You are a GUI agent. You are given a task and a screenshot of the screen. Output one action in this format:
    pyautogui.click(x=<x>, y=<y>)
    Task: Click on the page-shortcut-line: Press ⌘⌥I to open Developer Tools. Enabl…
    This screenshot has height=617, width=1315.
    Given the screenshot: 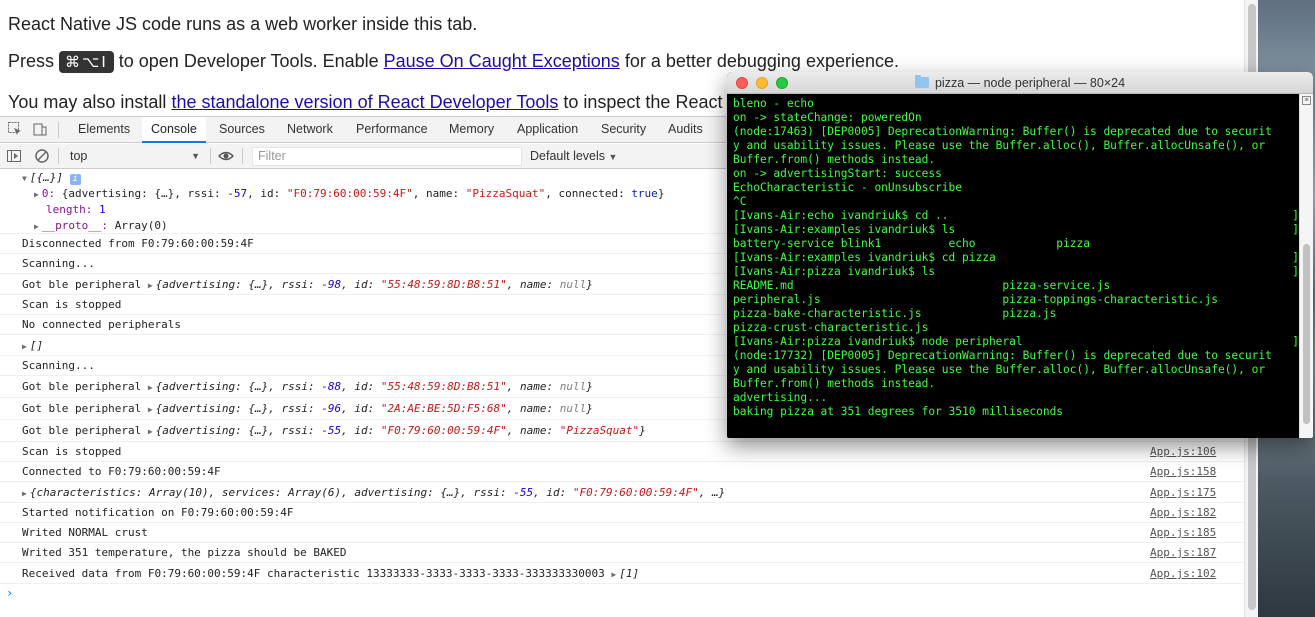 What is the action you would take?
    pyautogui.click(x=454, y=62)
    